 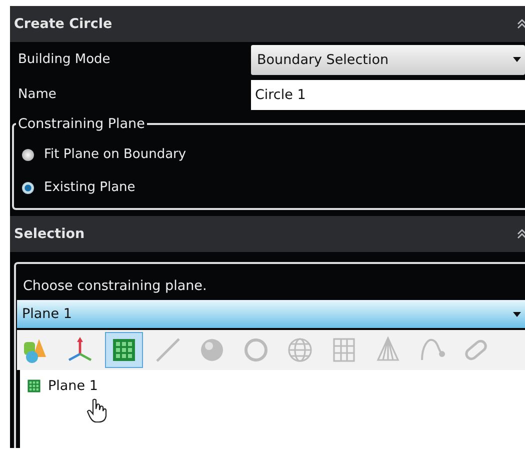 I want to click on section-header: Selection, so click(x=267, y=234).